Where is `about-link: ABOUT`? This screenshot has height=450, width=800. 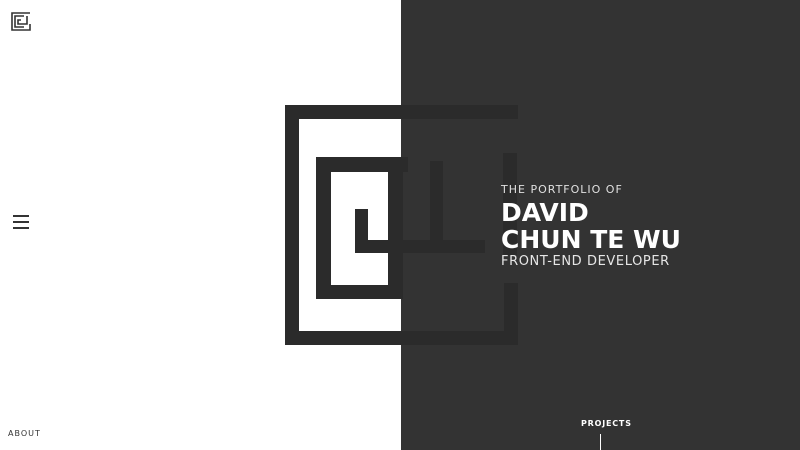
about-link: ABOUT is located at coordinates (24, 433).